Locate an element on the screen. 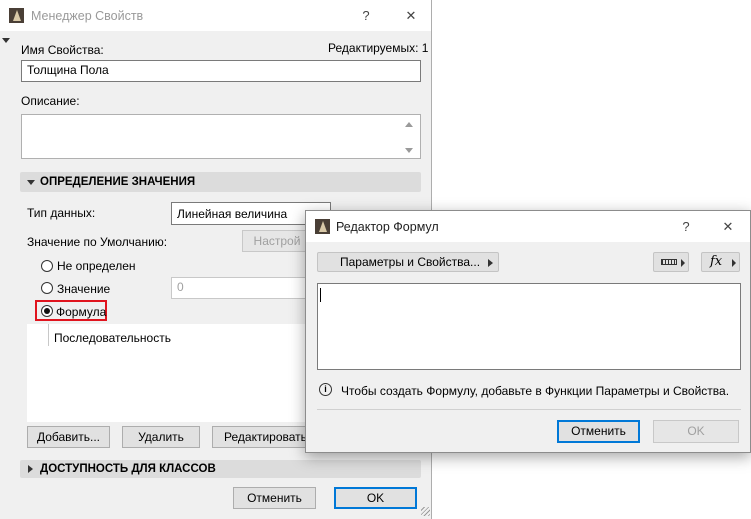  title-bar: Редактор Формул ? ✕ is located at coordinates (528, 226).